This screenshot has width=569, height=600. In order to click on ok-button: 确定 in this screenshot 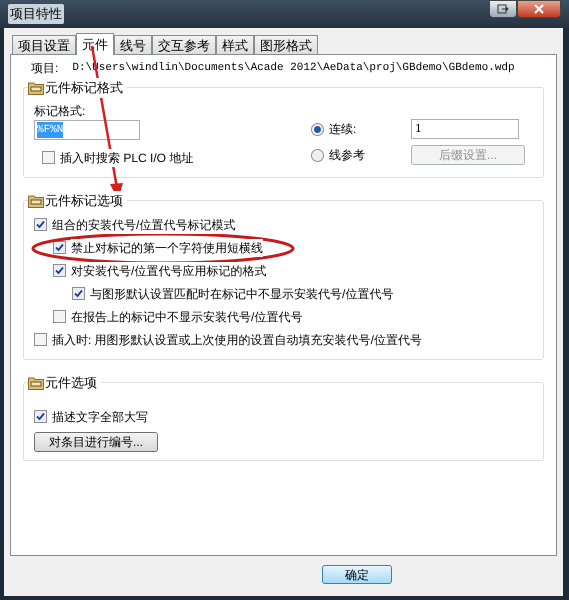, I will do `click(357, 574)`.